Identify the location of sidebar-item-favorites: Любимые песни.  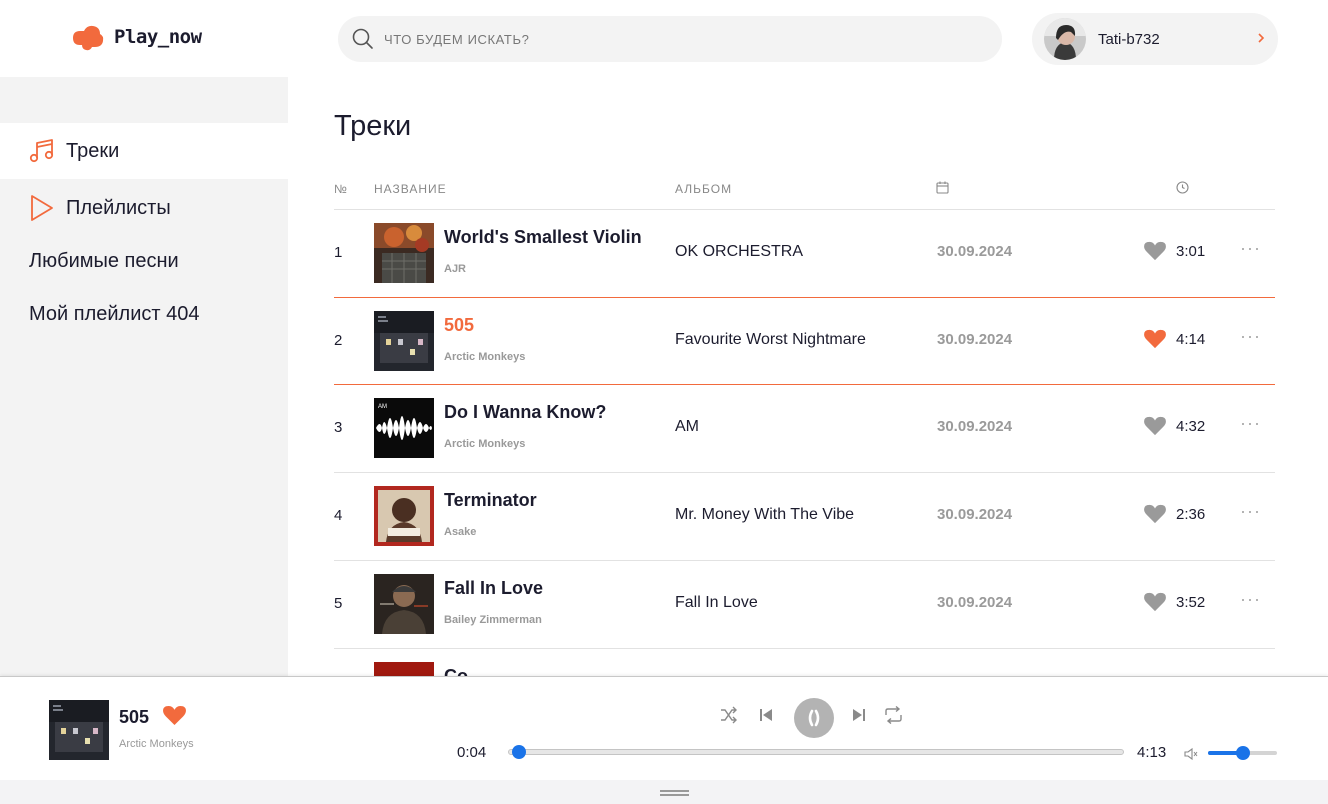
(144, 261).